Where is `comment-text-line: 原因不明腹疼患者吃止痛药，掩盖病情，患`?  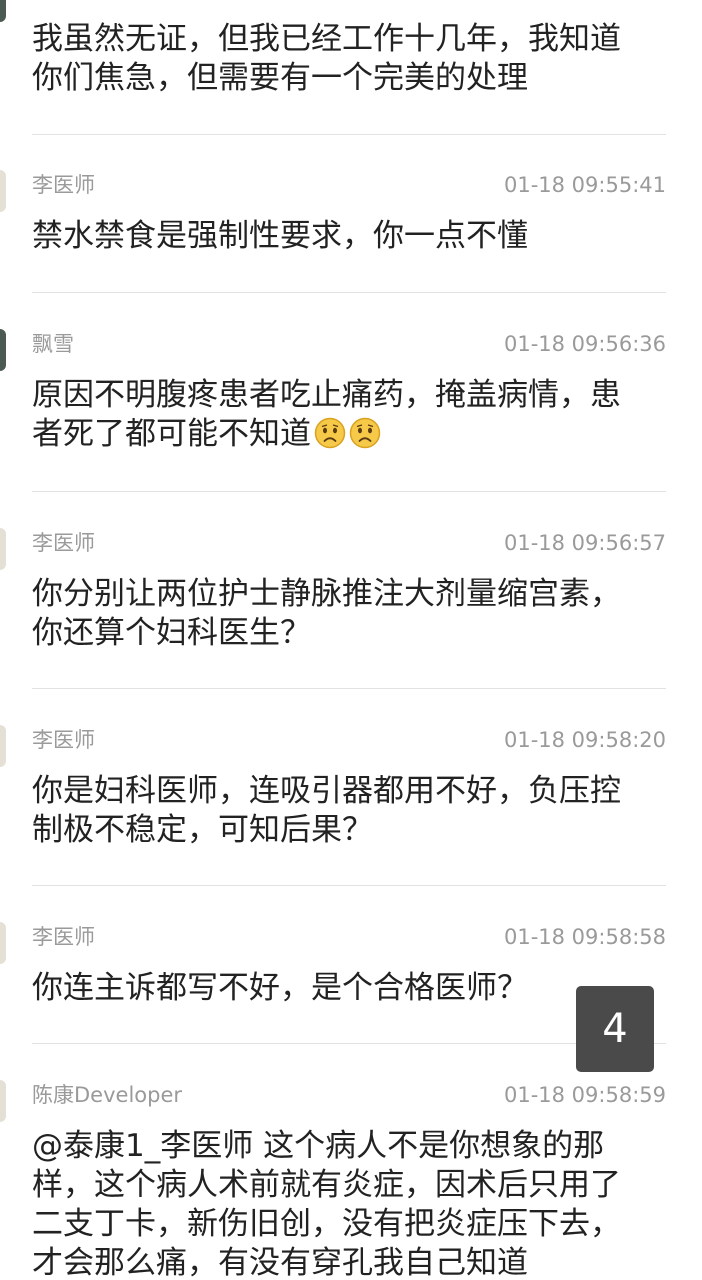
comment-text-line: 原因不明腹疼患者吃止痛药，掩盖病情，患 is located at coordinates (326, 395).